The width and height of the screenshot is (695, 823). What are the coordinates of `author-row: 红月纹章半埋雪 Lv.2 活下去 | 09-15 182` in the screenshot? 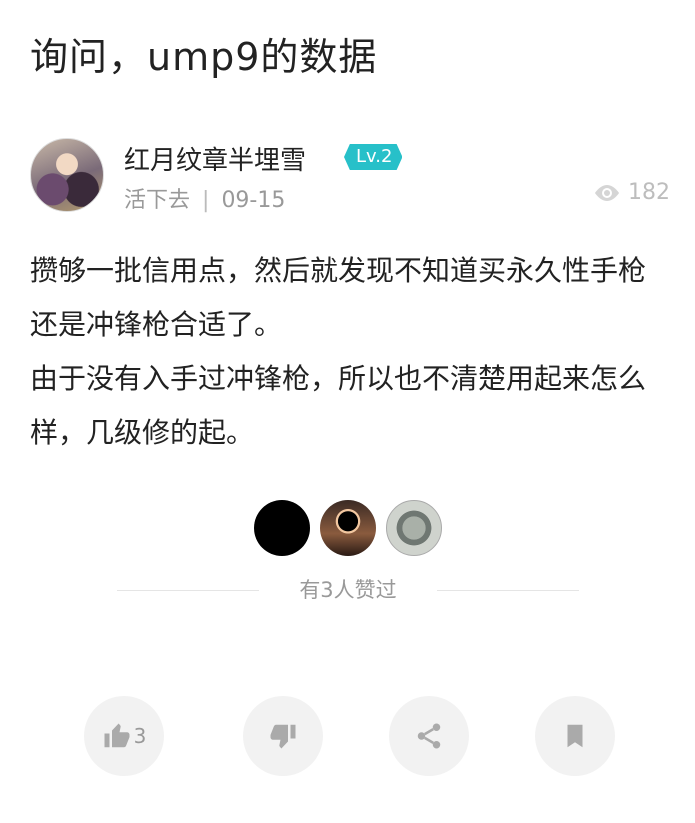 It's located at (350, 175).